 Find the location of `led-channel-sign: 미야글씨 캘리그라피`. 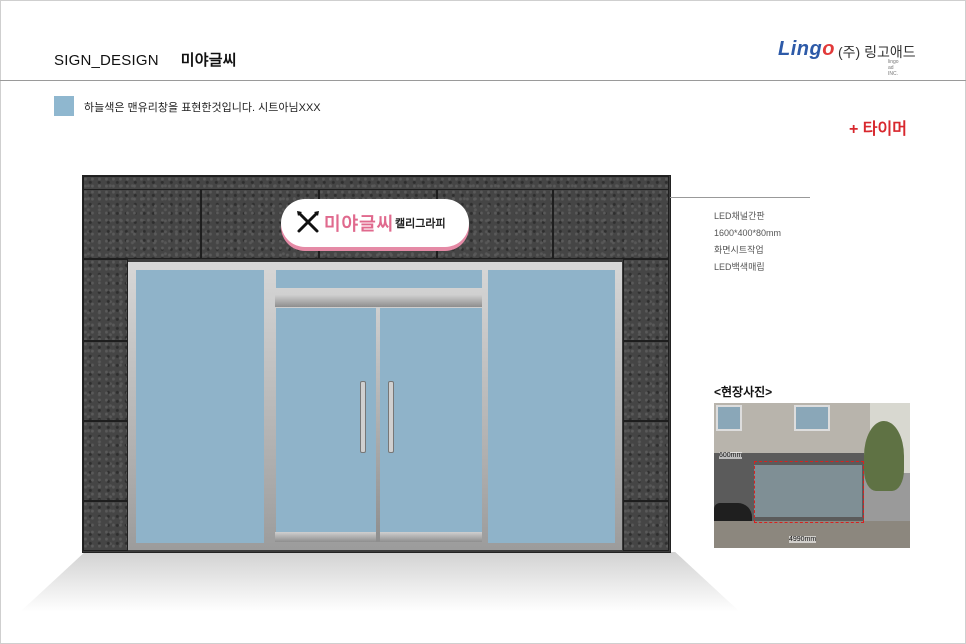

led-channel-sign: 미야글씨 캘리그라피 is located at coordinates (375, 223).